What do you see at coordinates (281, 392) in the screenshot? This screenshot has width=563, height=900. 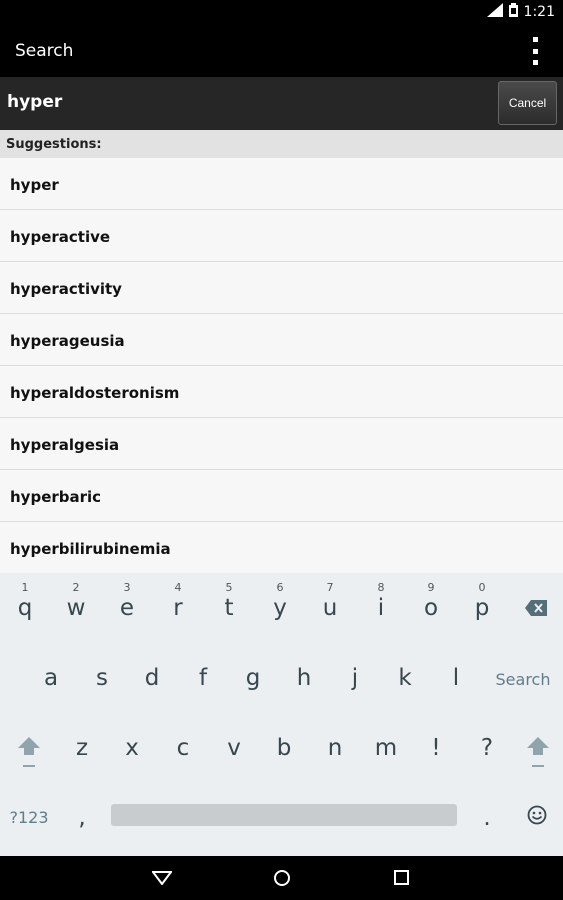 I see `list-item: hyperaldosteronism` at bounding box center [281, 392].